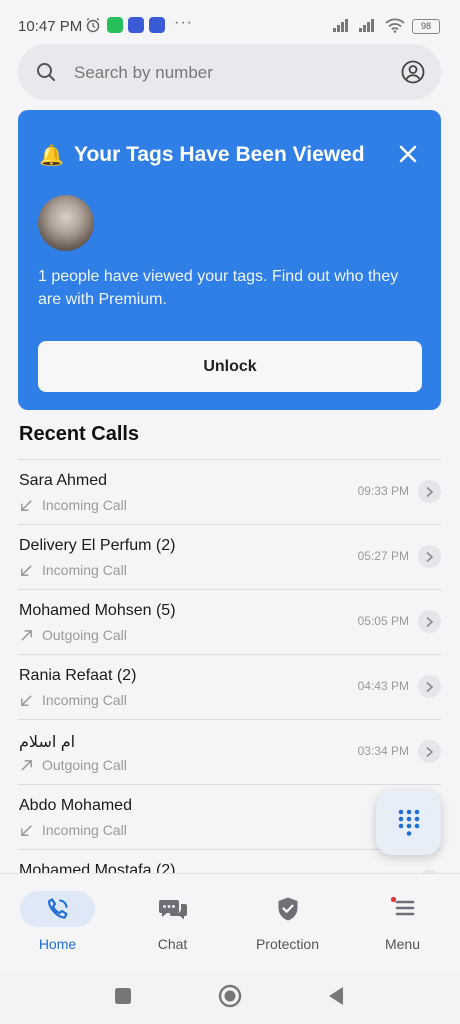  Describe the element at coordinates (57, 908) in the screenshot. I see `phone-icon` at that location.